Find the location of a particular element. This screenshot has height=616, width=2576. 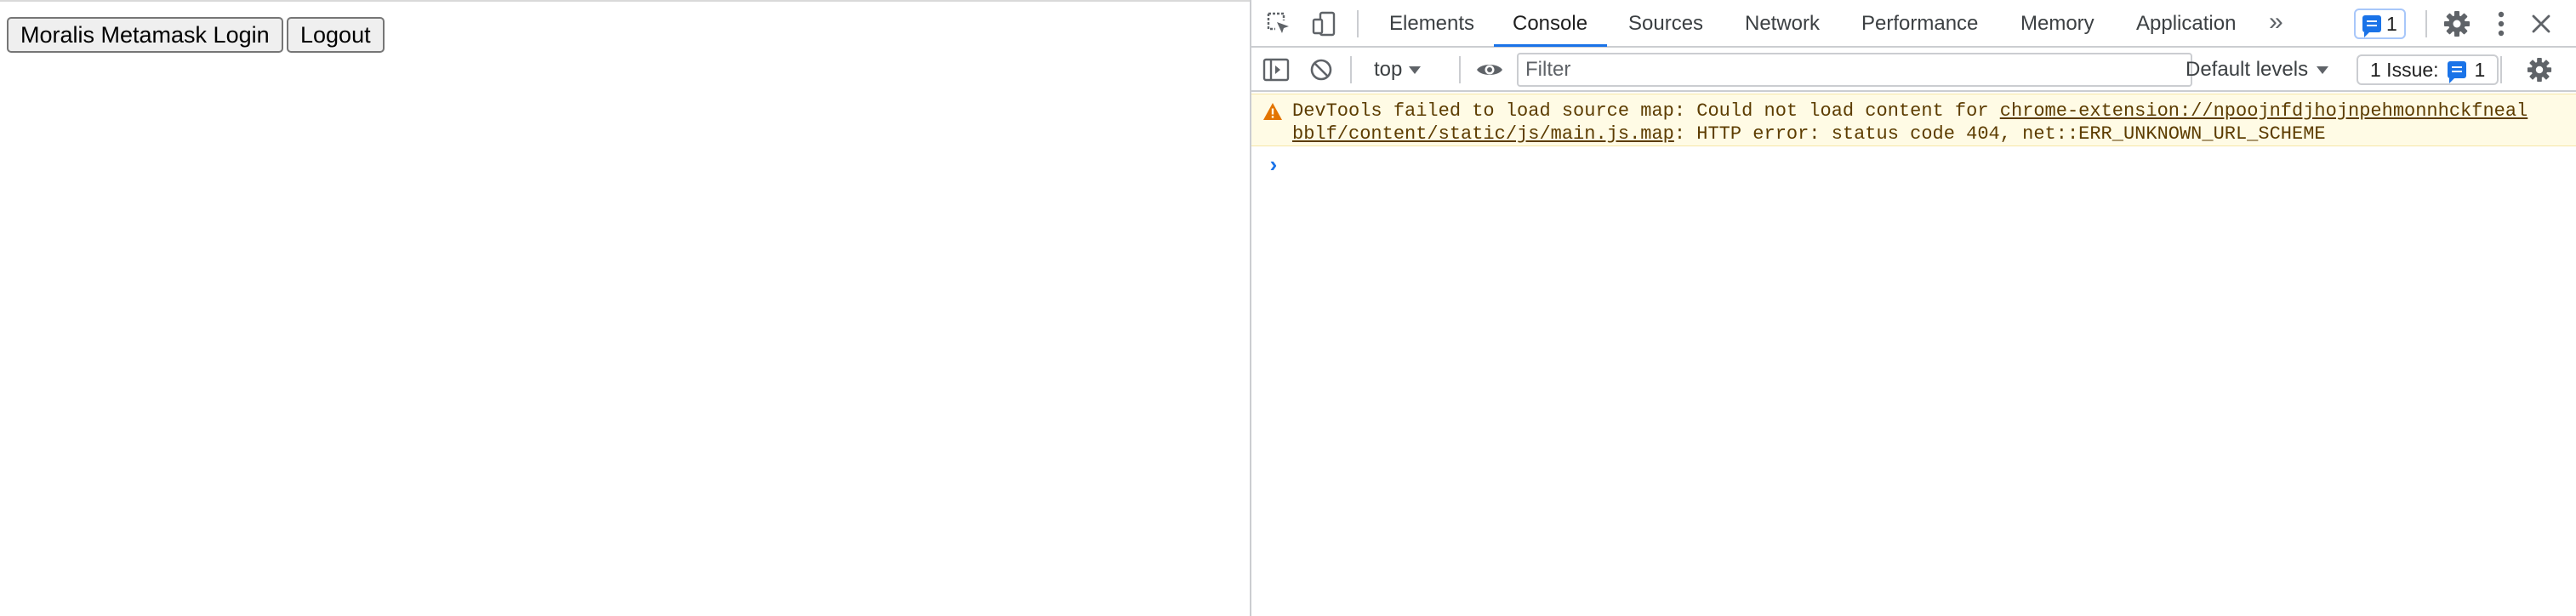

console-toolbar: top Default levels 1 Issue: 1 is located at coordinates (1913, 70).